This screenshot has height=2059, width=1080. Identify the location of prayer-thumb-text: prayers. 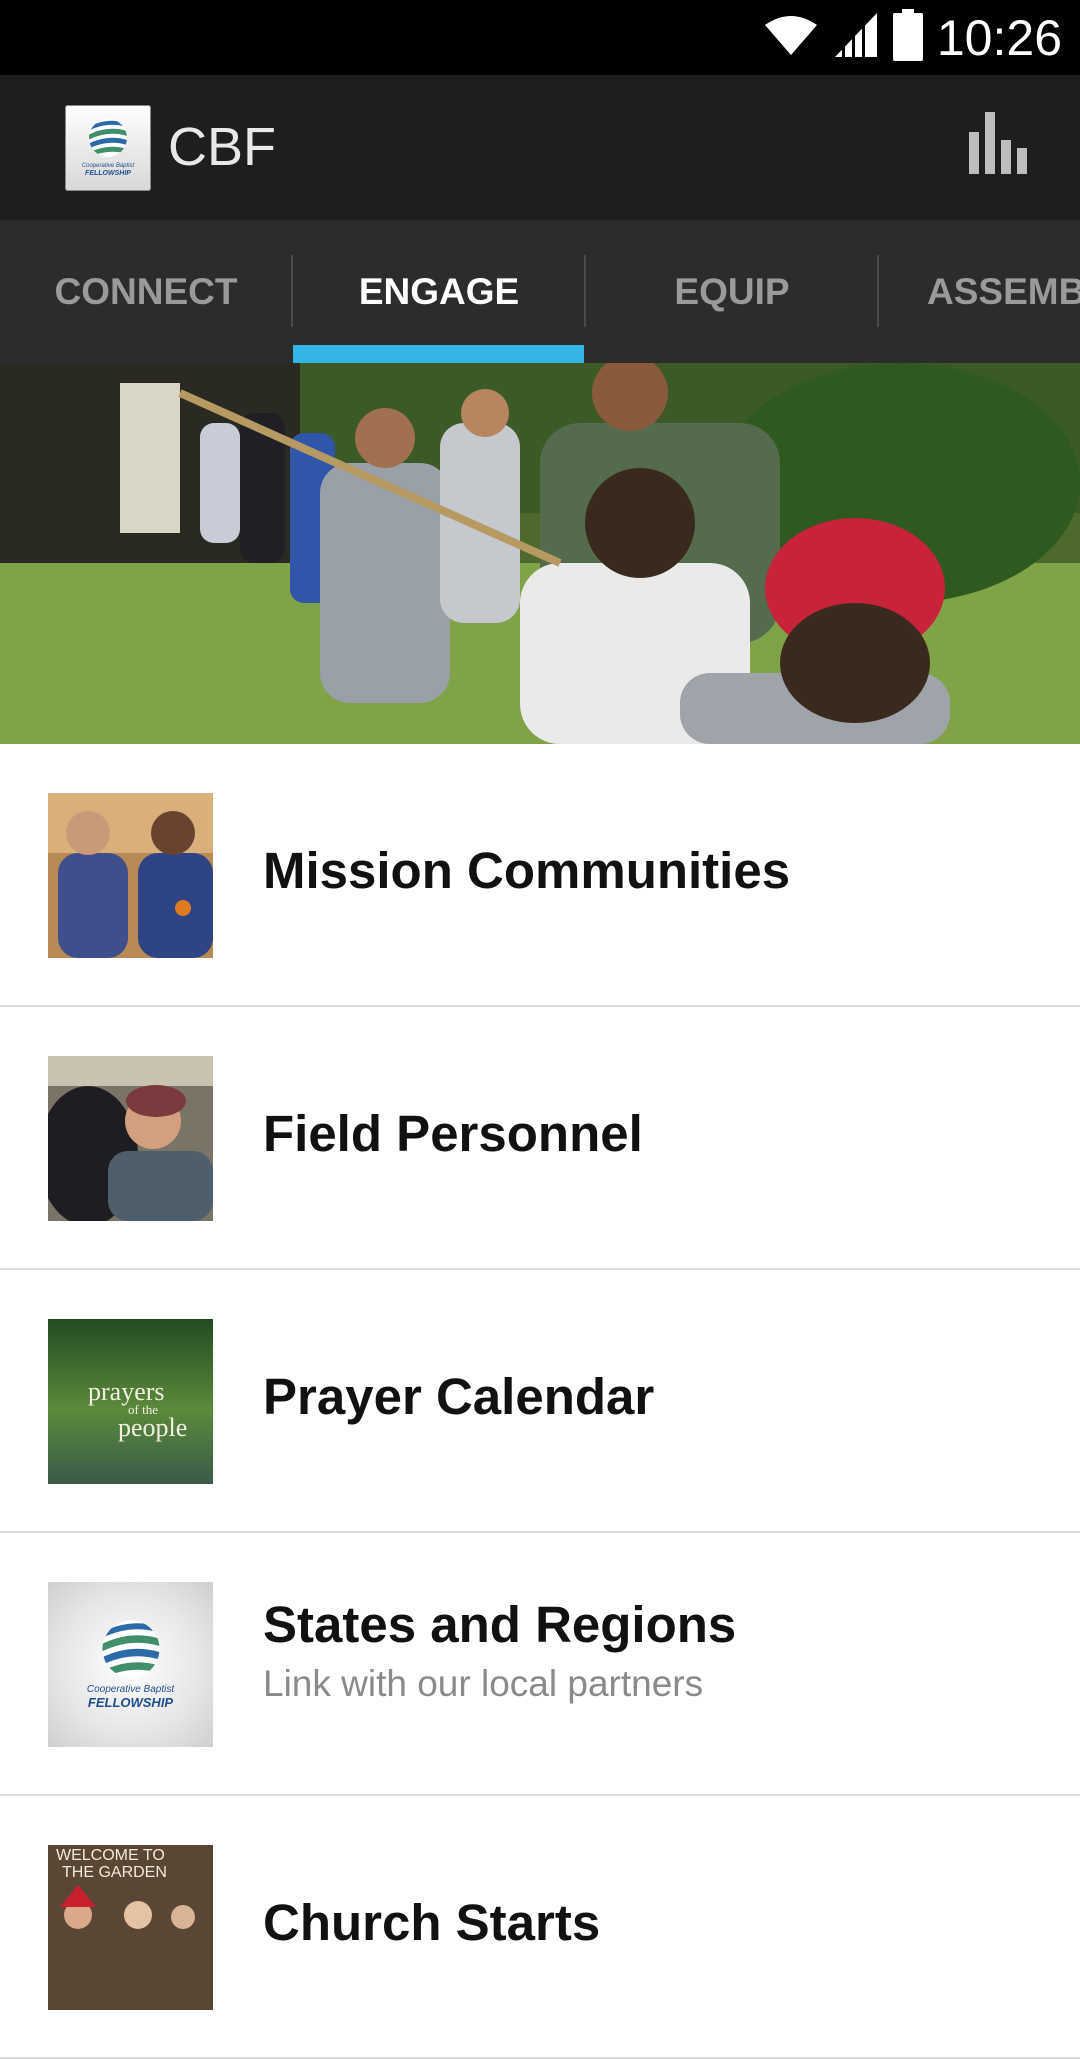
(126, 1391).